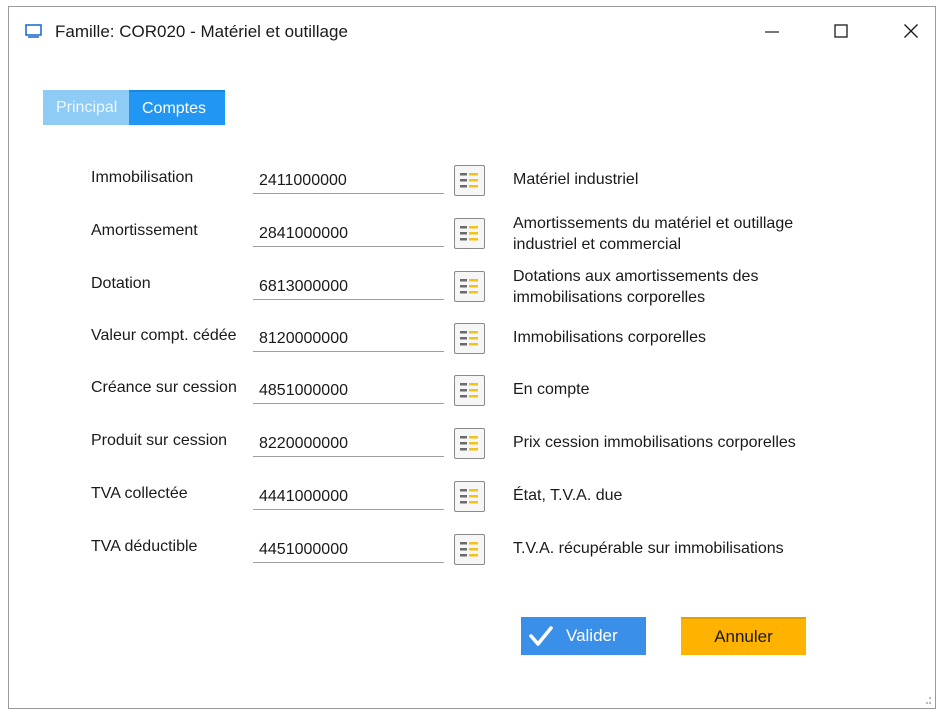  Describe the element at coordinates (541, 636) in the screenshot. I see `checkmark-icon` at that location.